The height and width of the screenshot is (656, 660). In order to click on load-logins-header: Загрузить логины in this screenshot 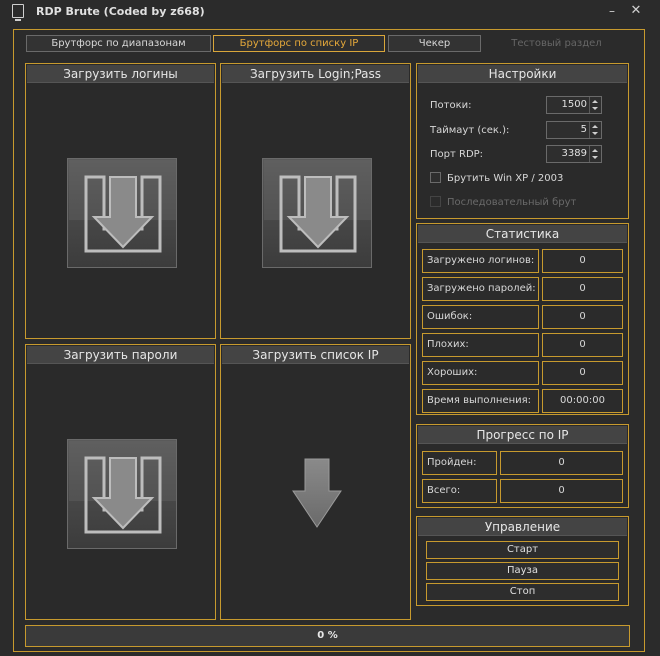, I will do `click(120, 74)`.